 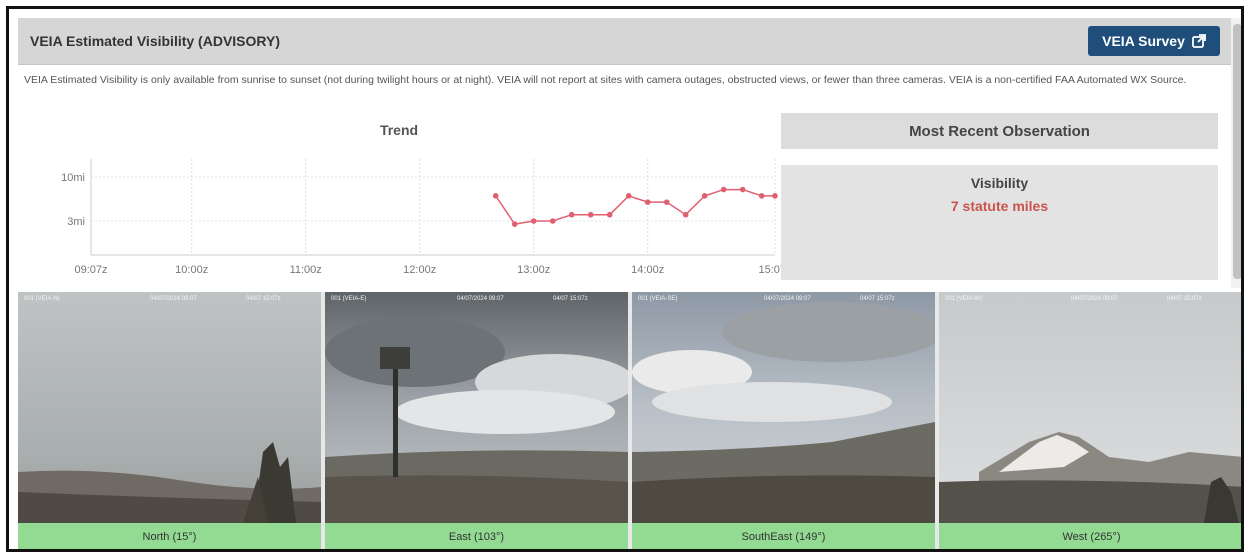 I want to click on x-tick-label: 09:07z, so click(x=90, y=270).